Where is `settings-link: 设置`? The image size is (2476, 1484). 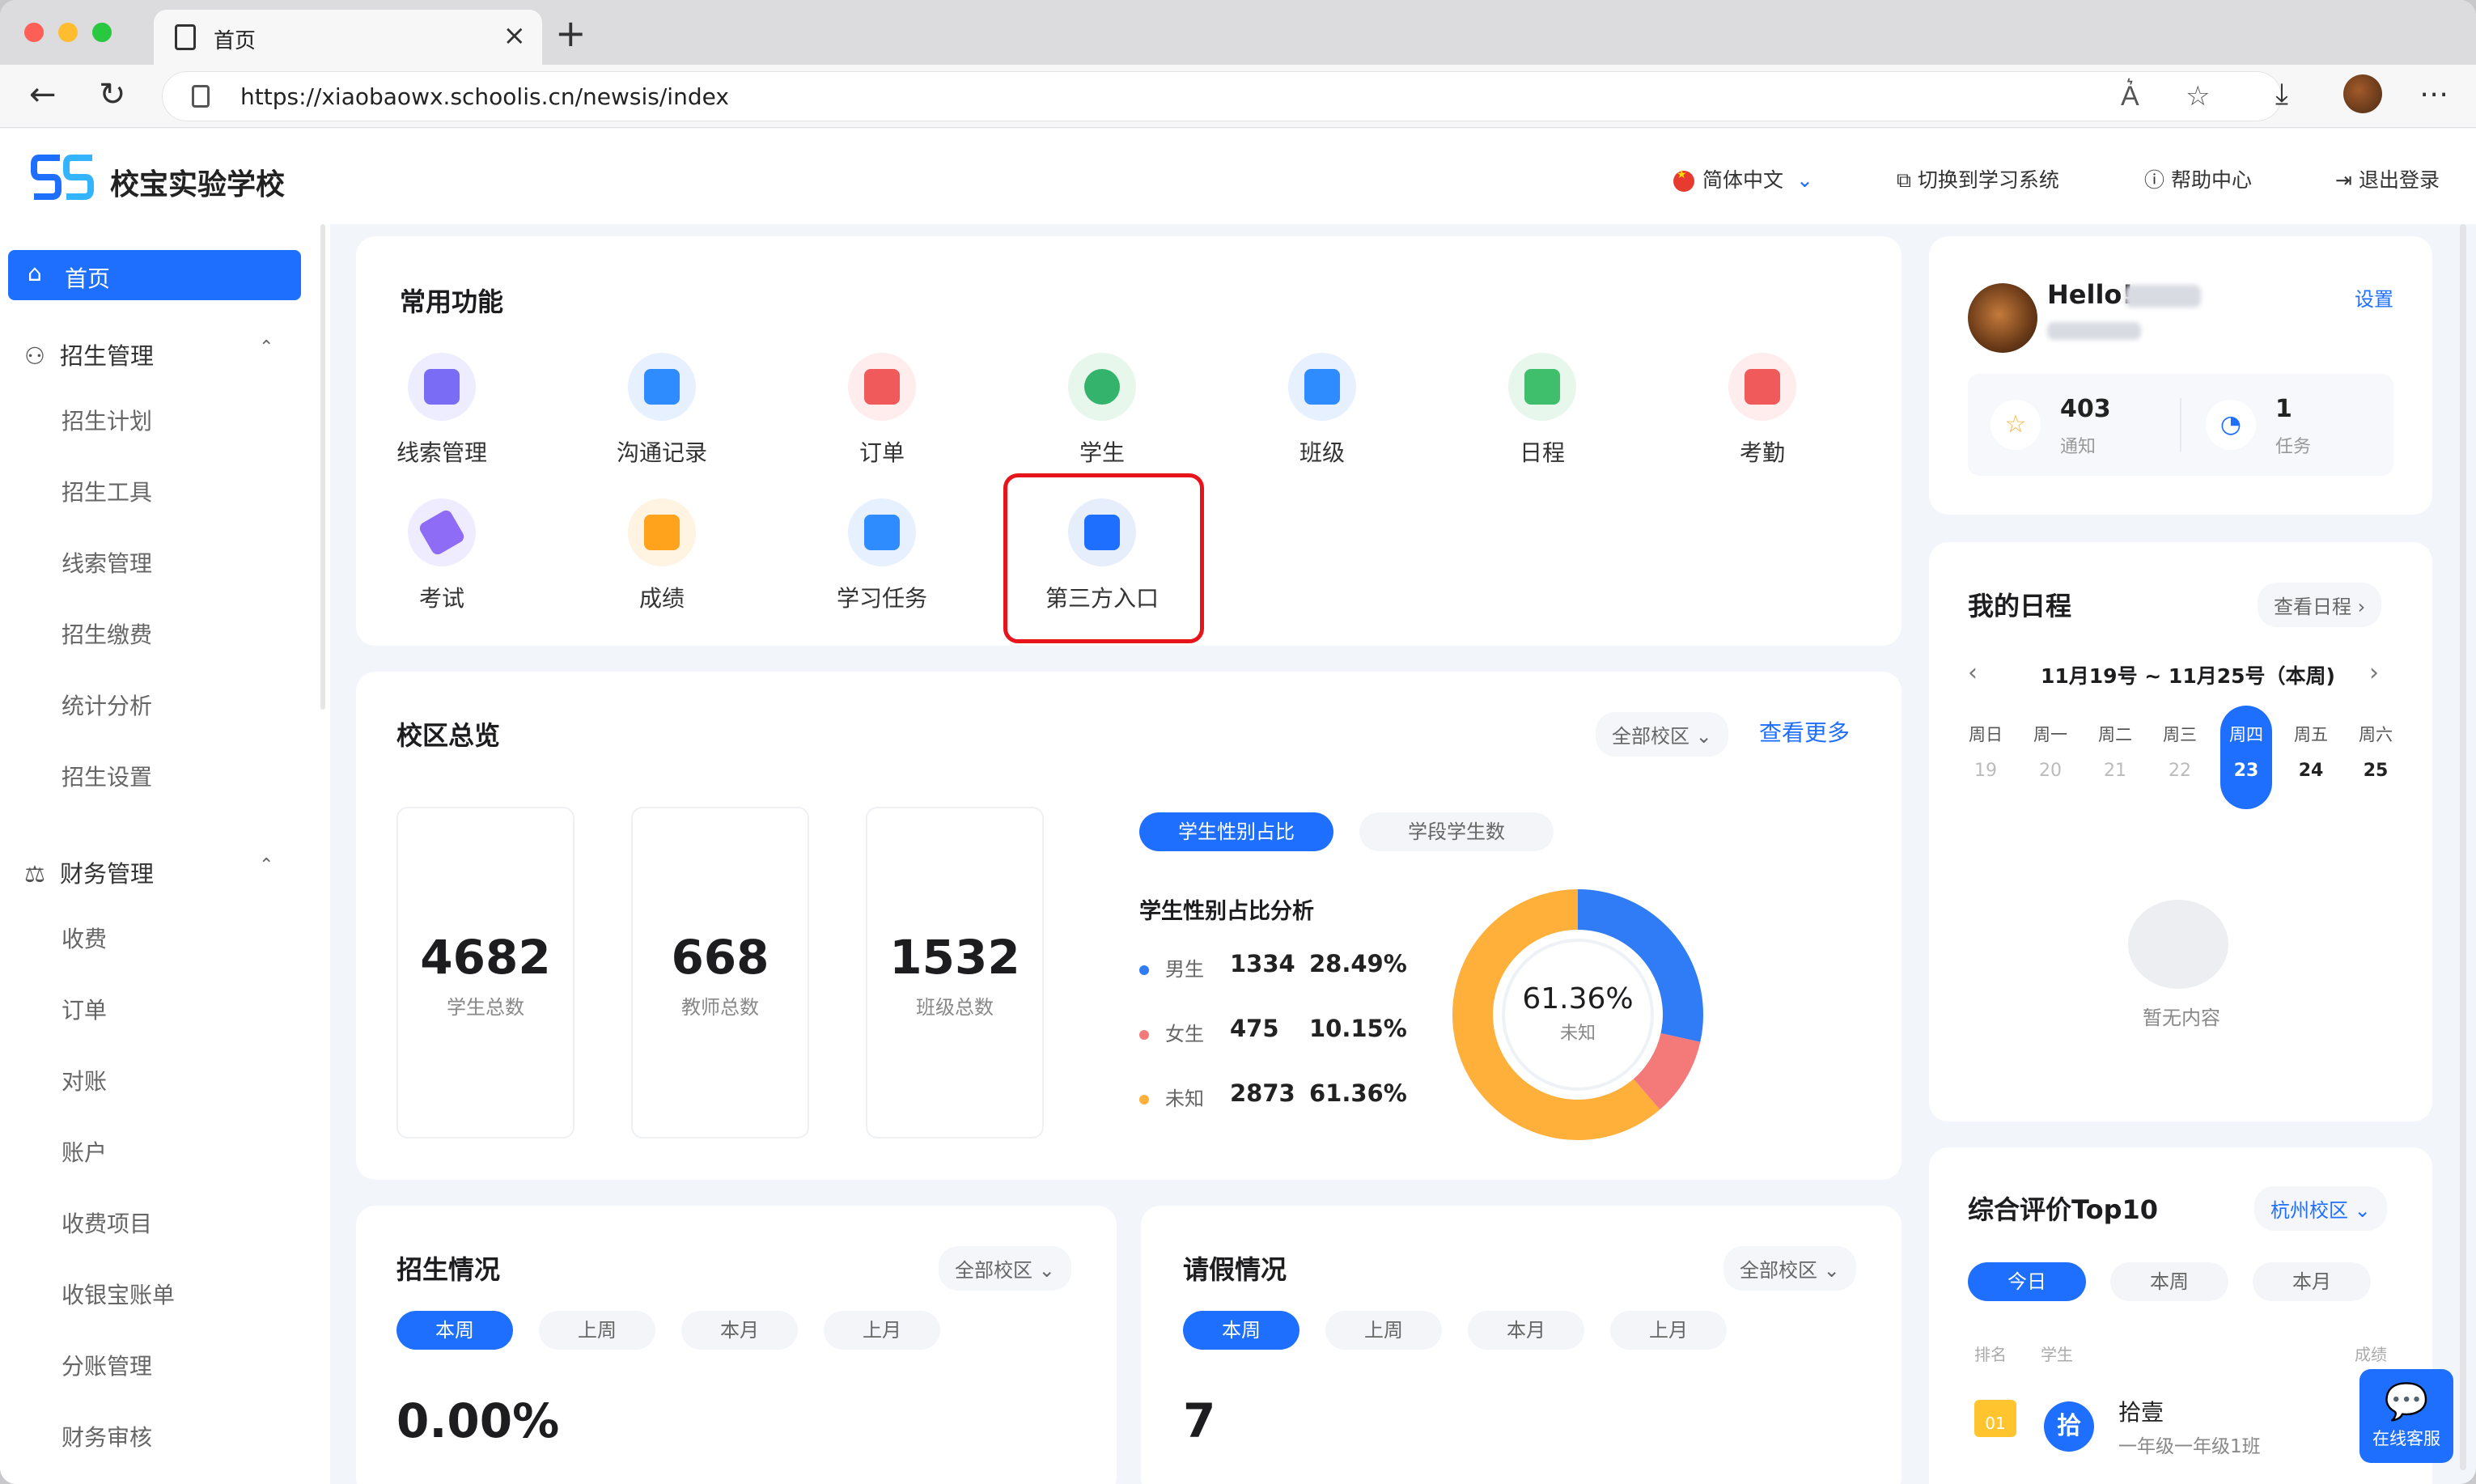 settings-link: 设置 is located at coordinates (2374, 297).